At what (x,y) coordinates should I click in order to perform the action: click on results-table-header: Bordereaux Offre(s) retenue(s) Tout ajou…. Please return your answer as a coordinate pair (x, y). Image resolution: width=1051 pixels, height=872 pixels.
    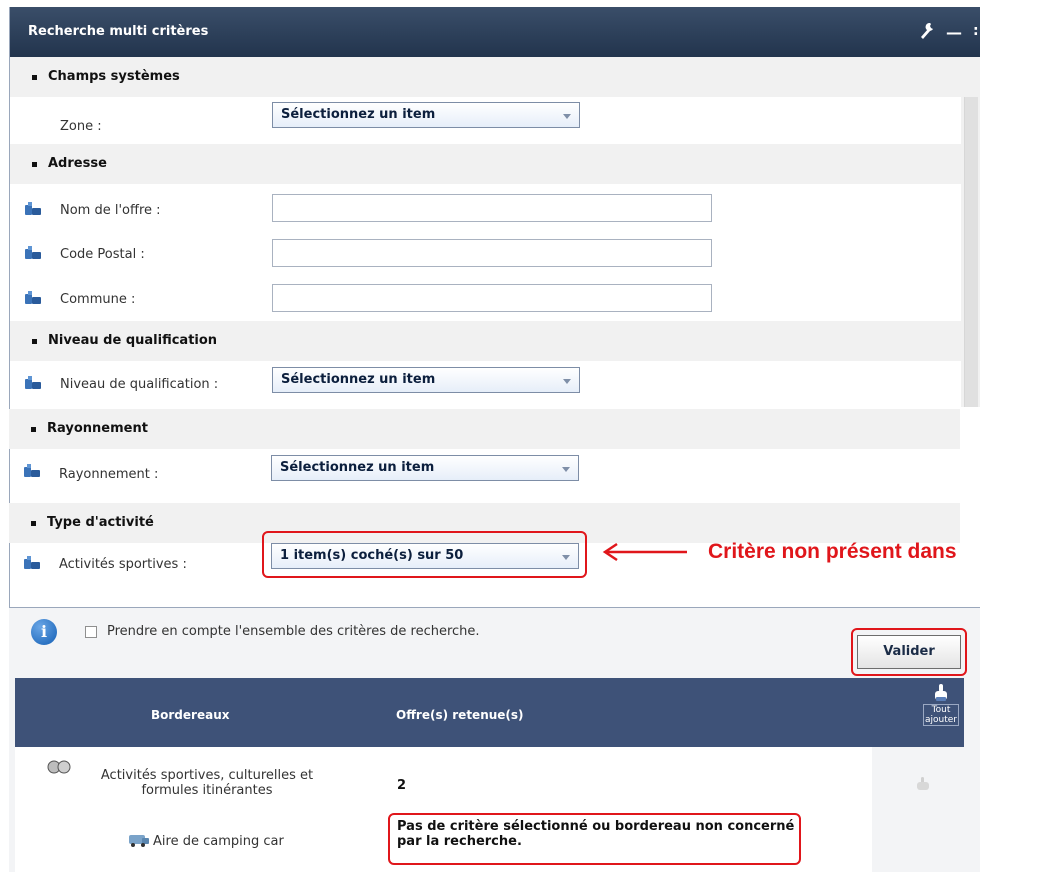
    Looking at the image, I should click on (489, 712).